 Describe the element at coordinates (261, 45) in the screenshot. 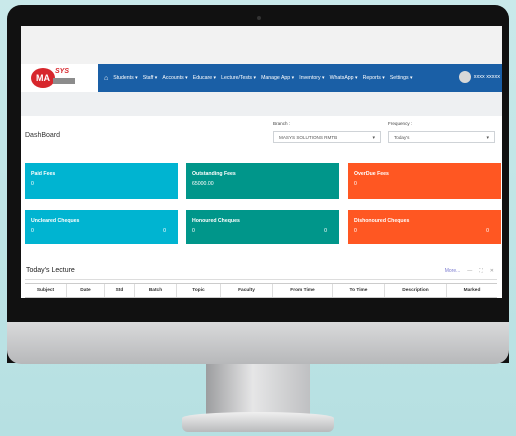

I see `browser-top-area` at that location.